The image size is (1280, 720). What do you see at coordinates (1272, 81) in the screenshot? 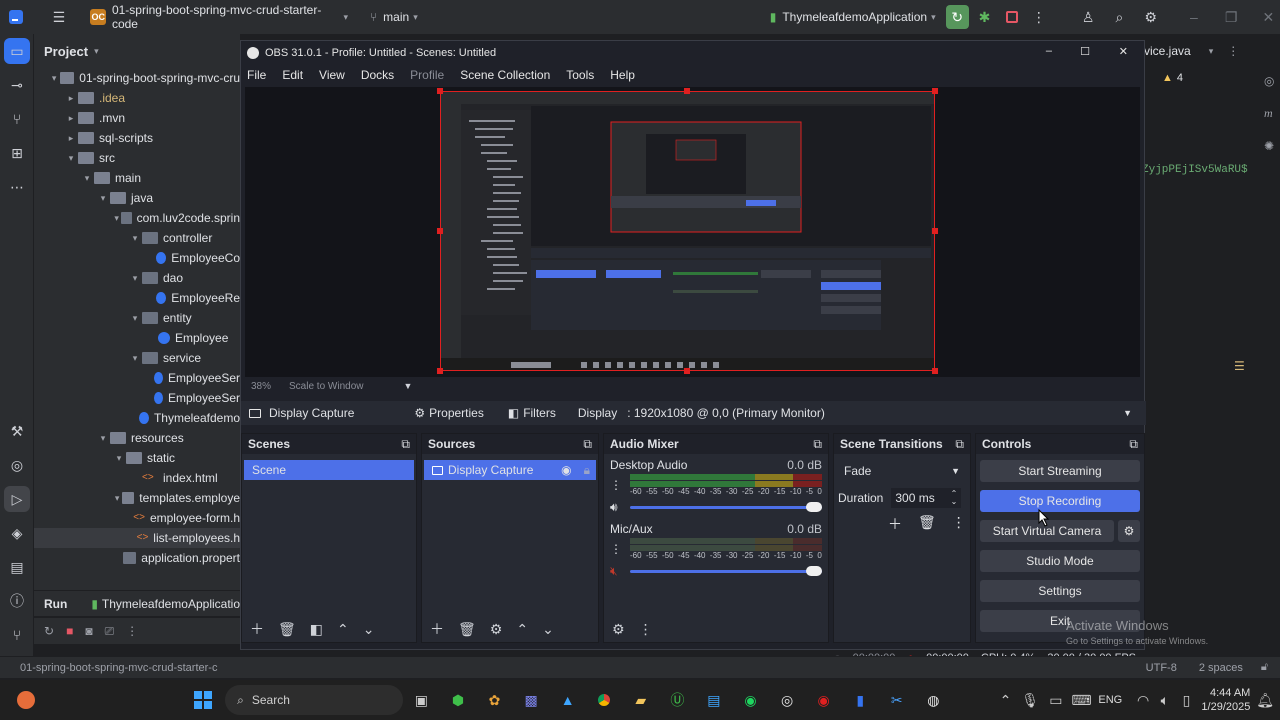
I see `notifications-icon: ◎` at bounding box center [1272, 81].